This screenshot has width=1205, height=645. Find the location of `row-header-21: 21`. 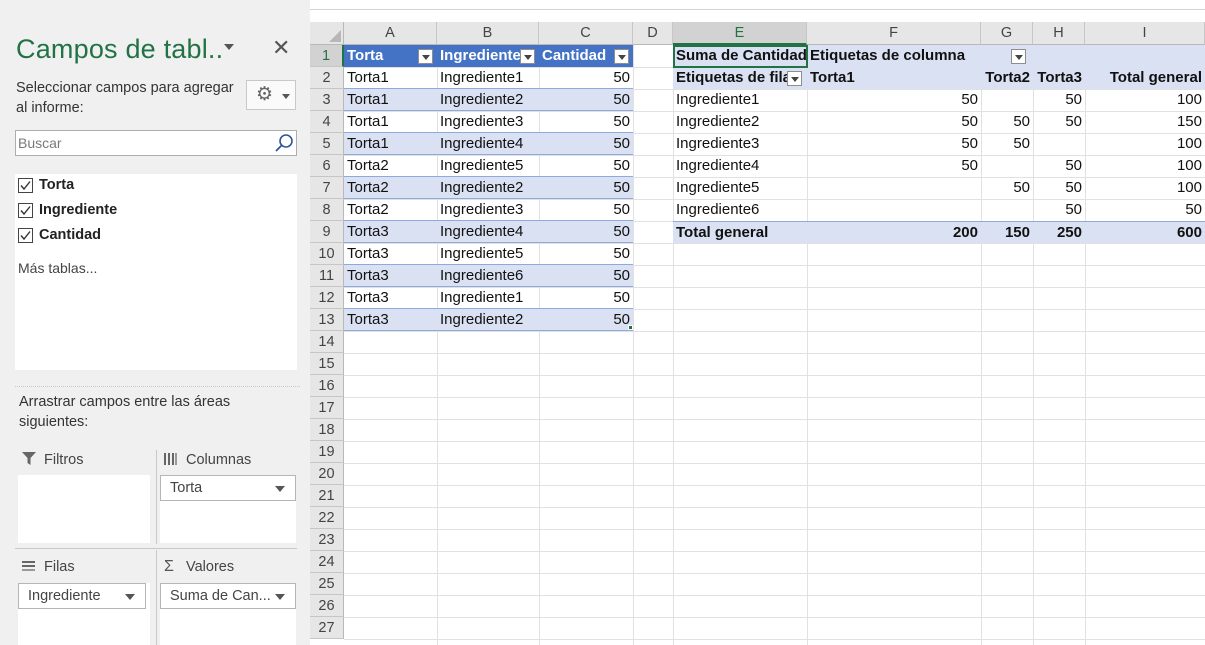

row-header-21: 21 is located at coordinates (327, 496).